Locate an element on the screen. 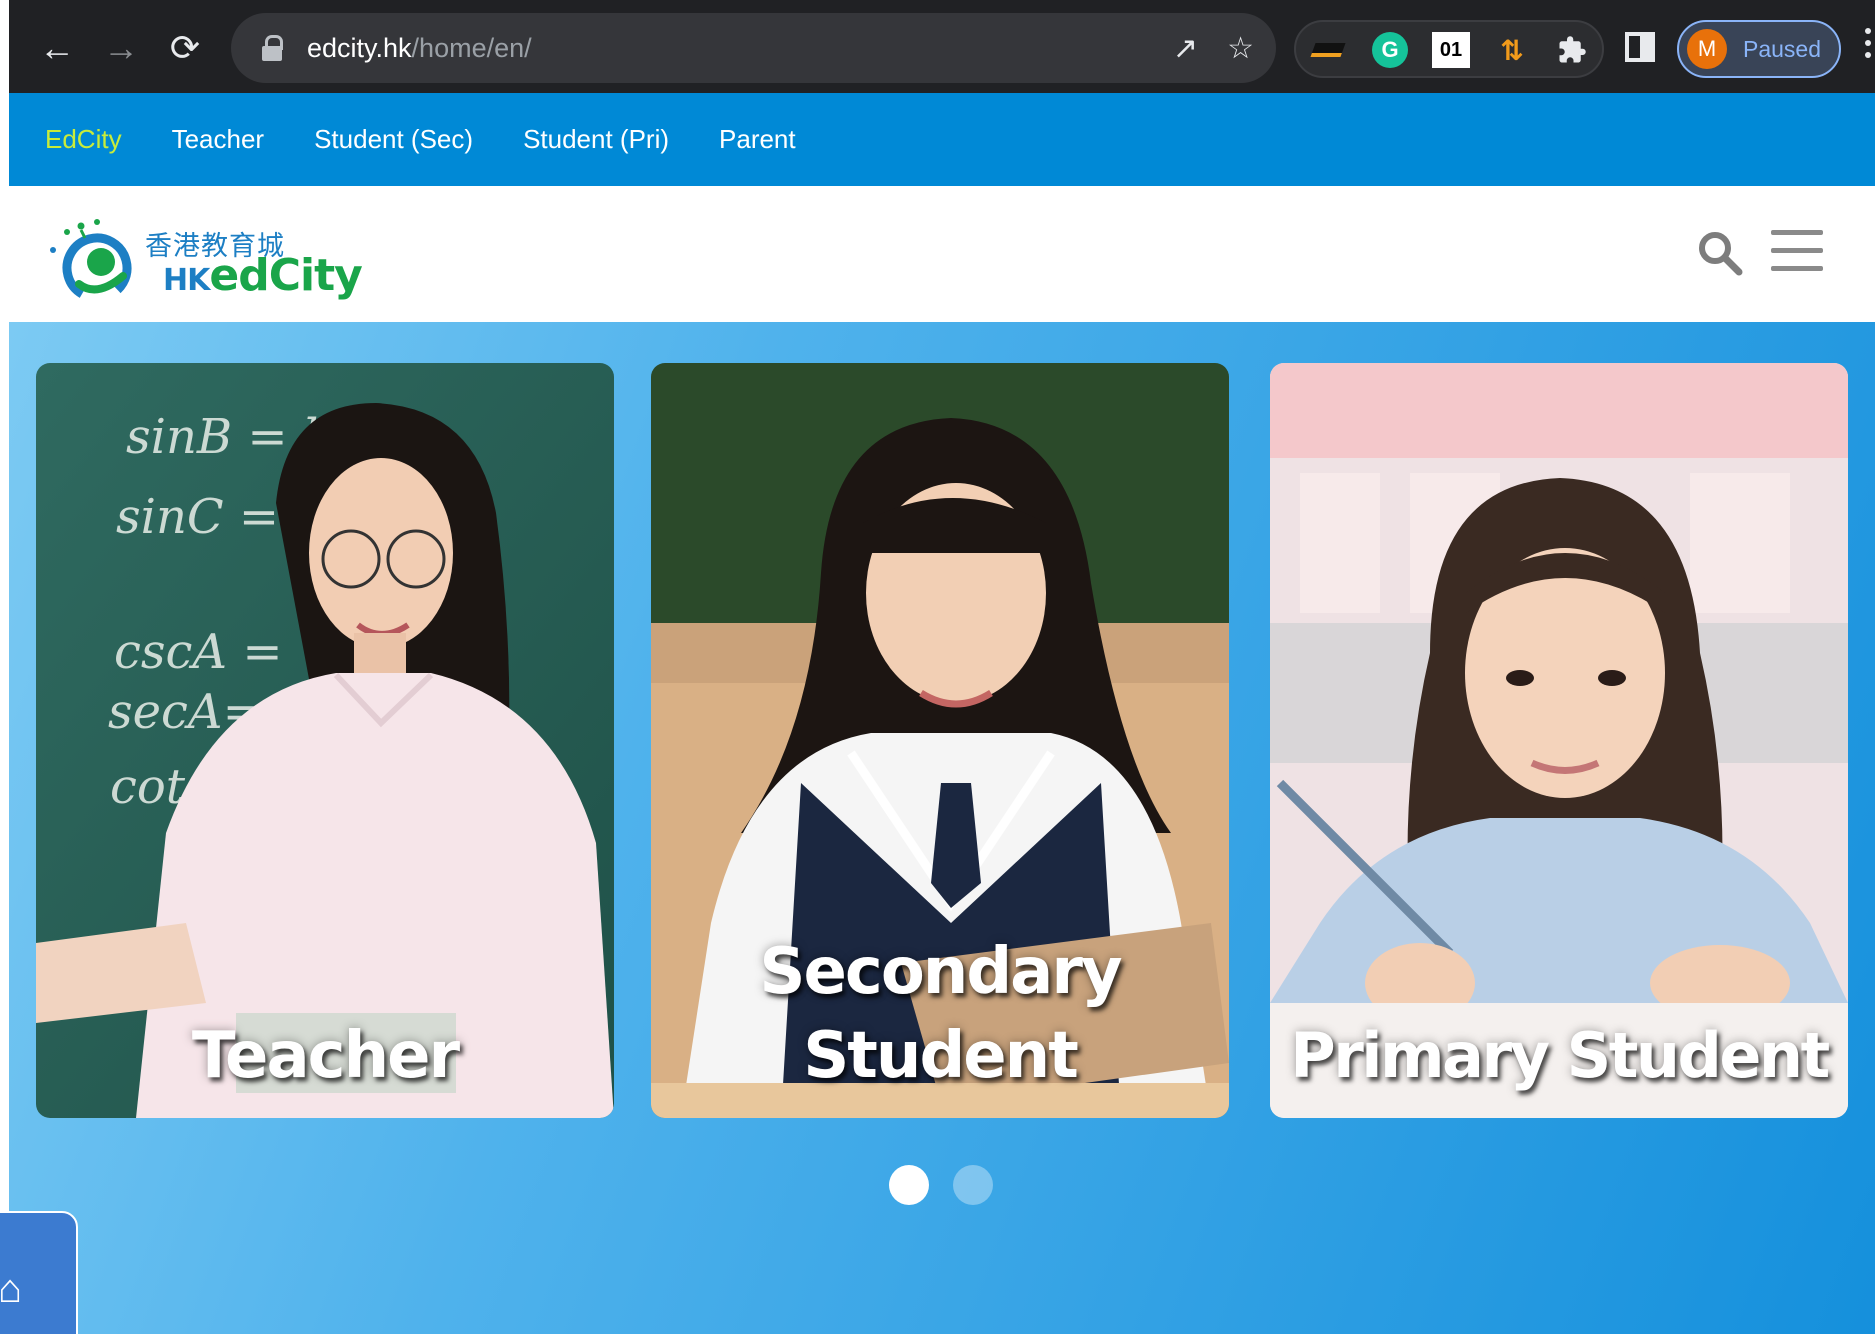 This screenshot has height=1334, width=1875. nav-item-teacher: Teacher is located at coordinates (218, 139).